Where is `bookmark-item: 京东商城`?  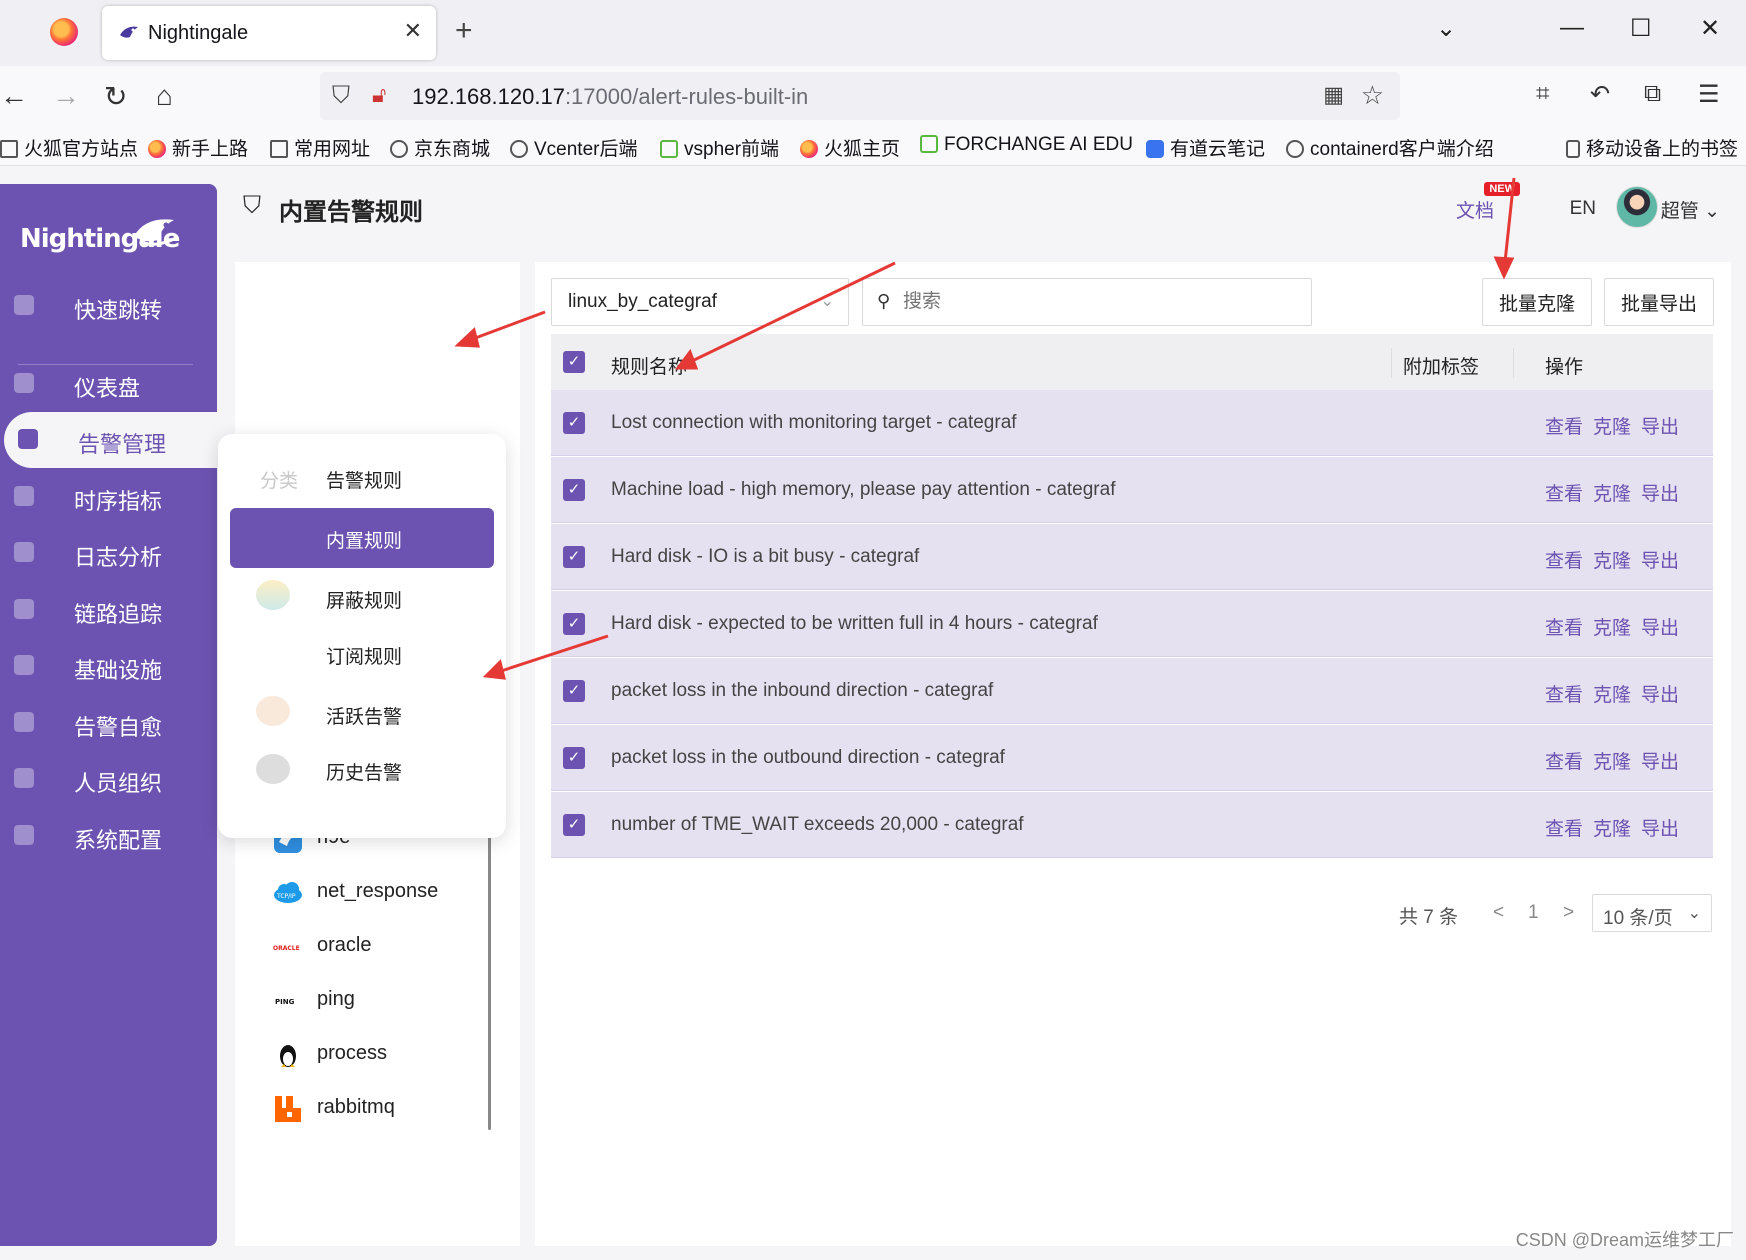
bookmark-item: 京东商城 is located at coordinates (440, 147).